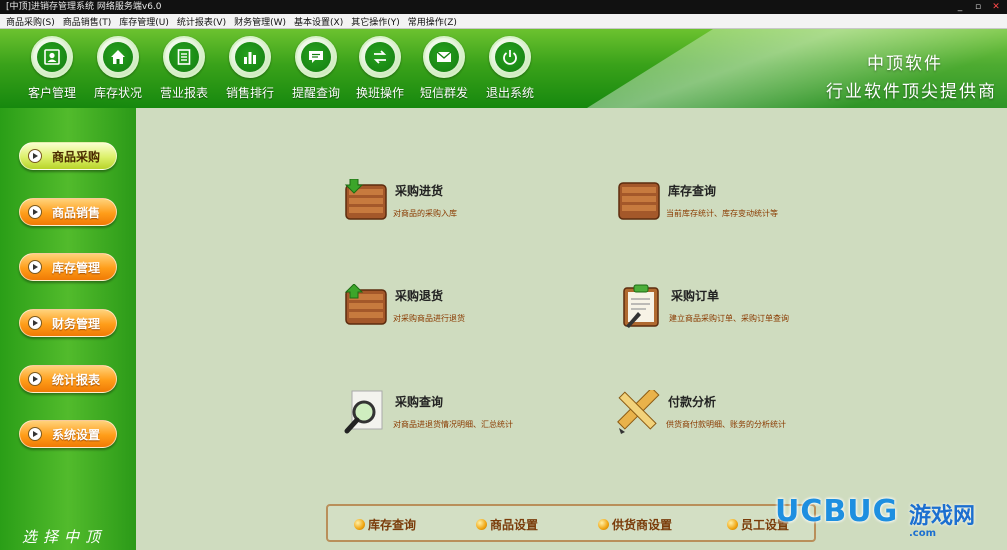 Image resolution: width=1007 pixels, height=550 pixels. Describe the element at coordinates (379, 93) in the screenshot. I see `toolbar-label: 换班操作` at that location.